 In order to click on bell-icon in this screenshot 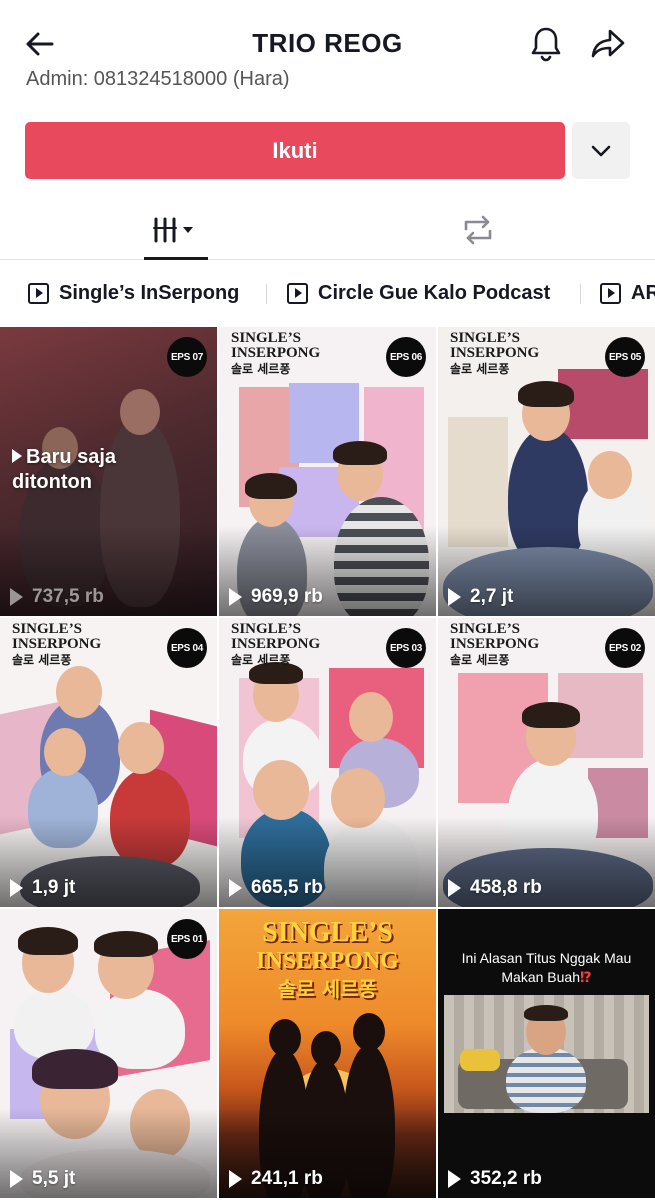, I will do `click(546, 44)`.